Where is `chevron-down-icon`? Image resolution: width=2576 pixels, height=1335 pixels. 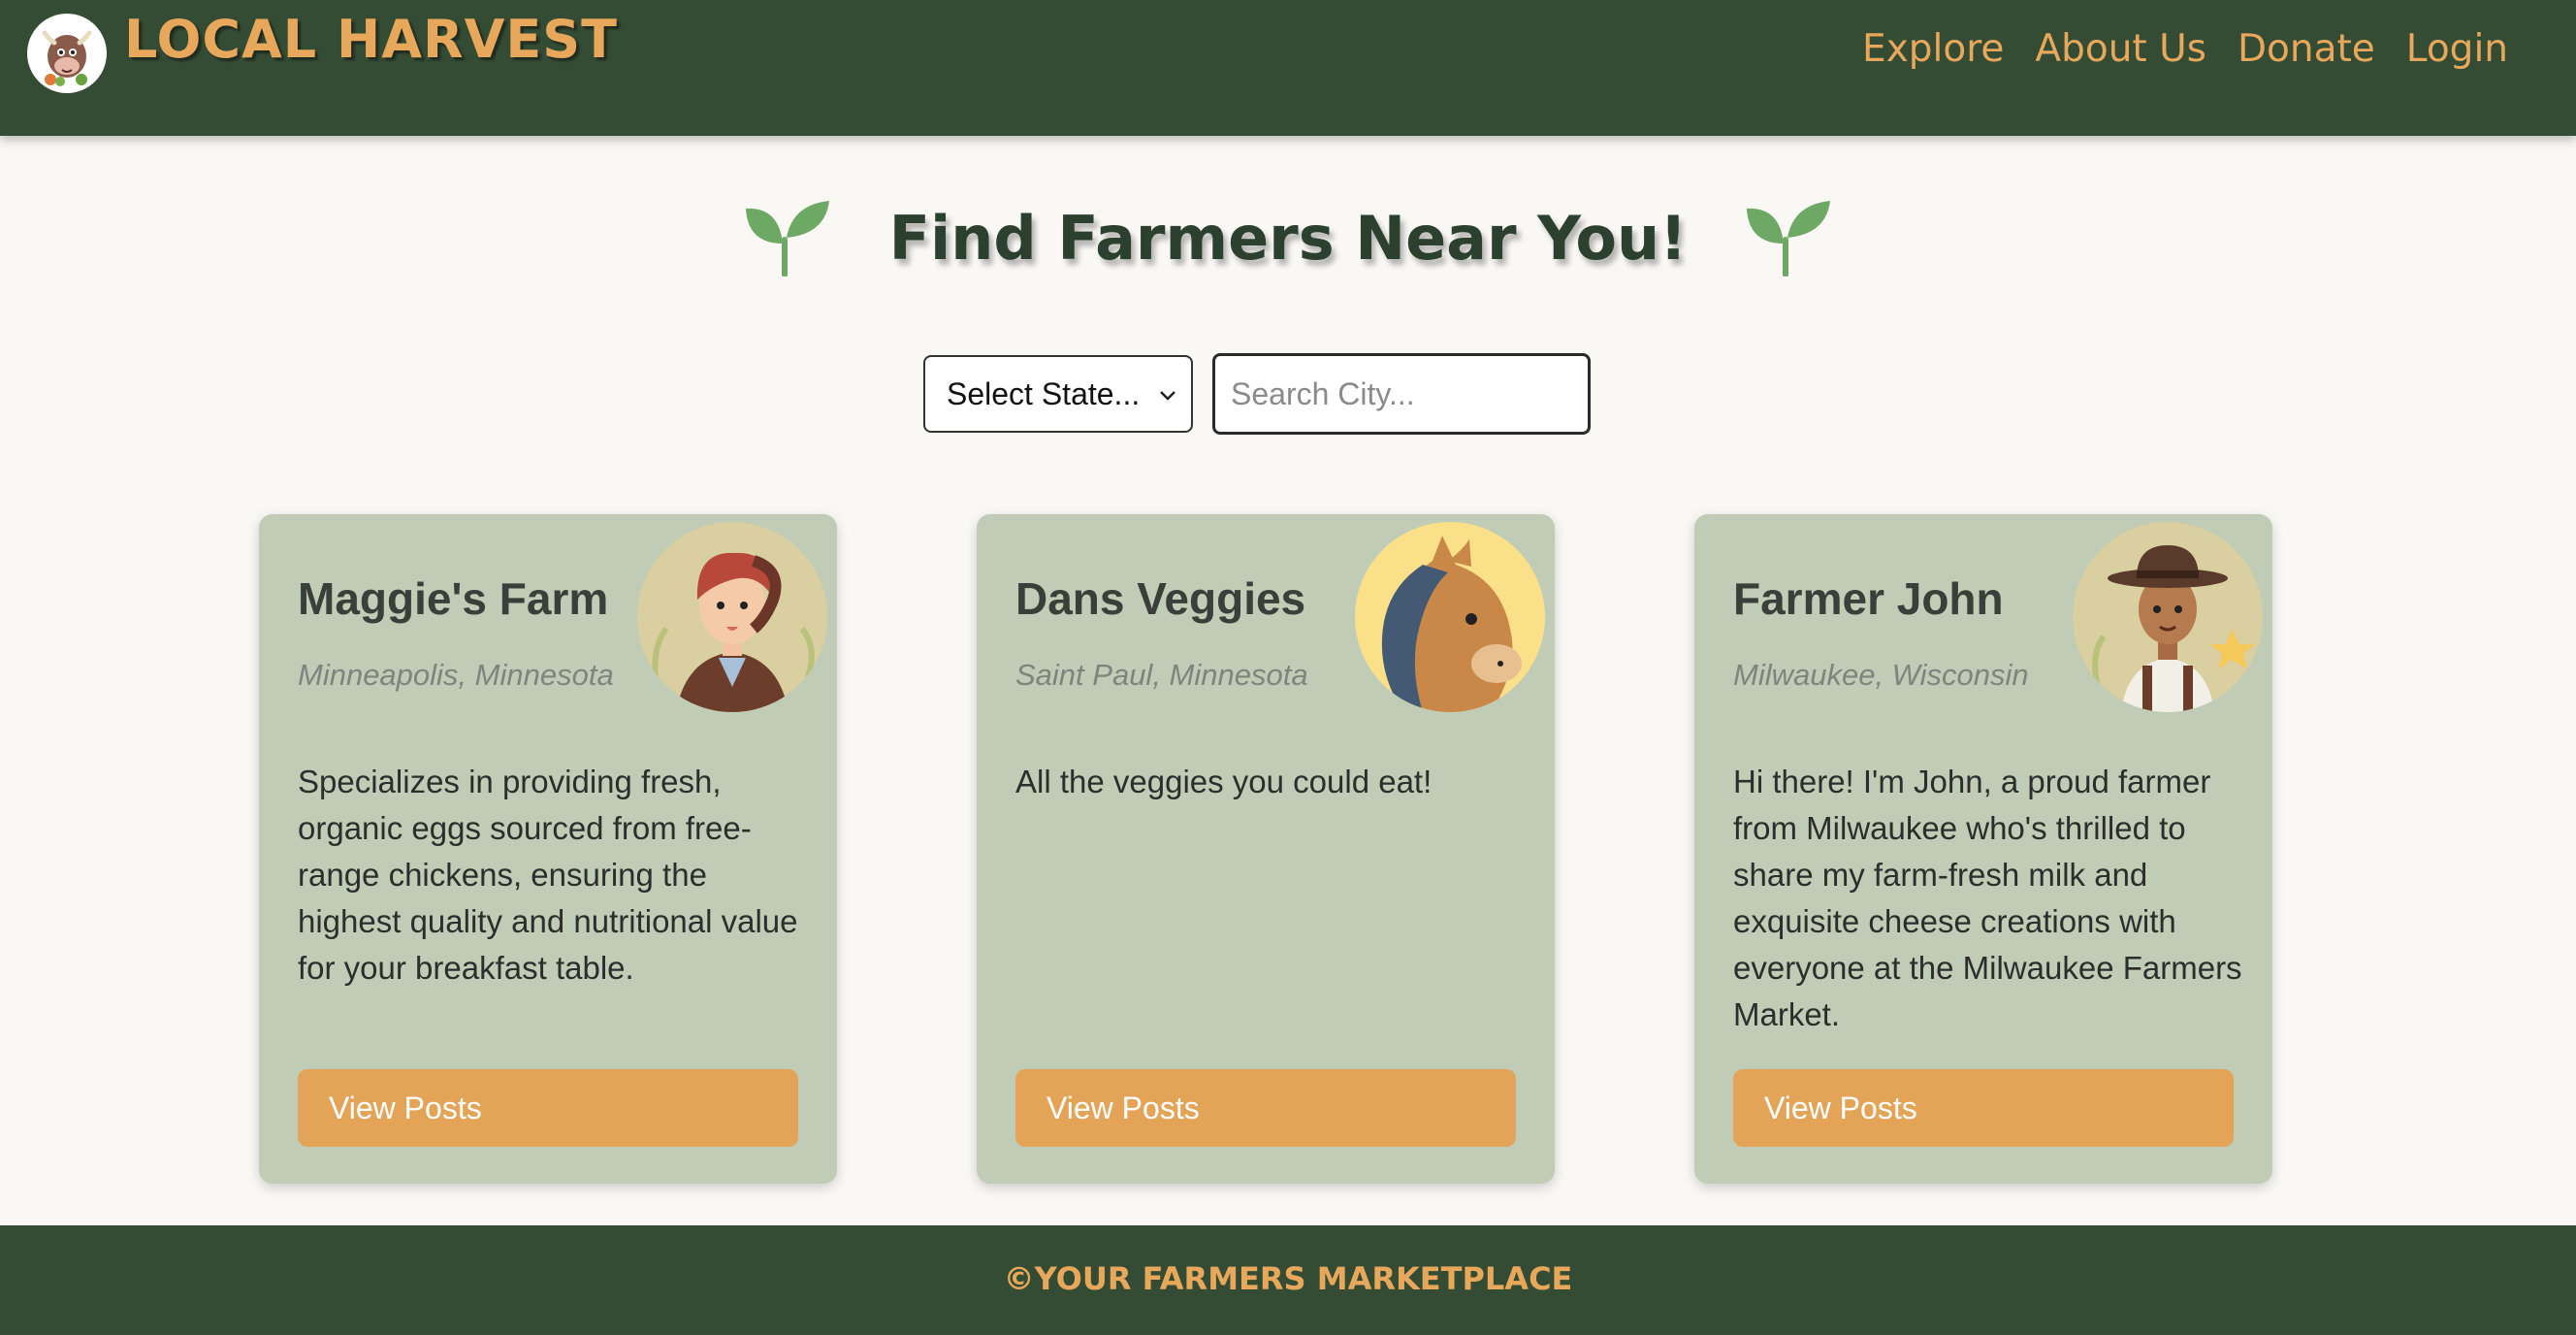 chevron-down-icon is located at coordinates (1167, 396).